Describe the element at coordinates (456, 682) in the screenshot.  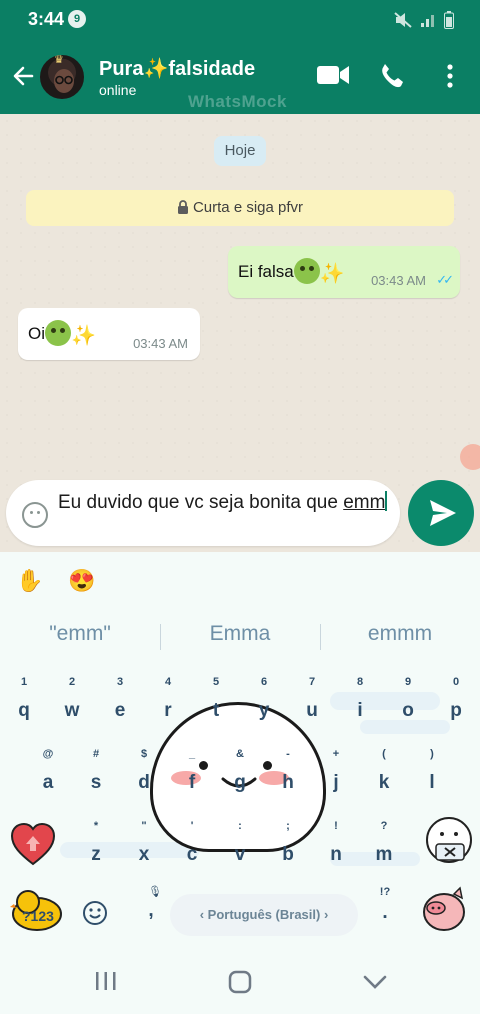
I see `number-hint-10: 0` at that location.